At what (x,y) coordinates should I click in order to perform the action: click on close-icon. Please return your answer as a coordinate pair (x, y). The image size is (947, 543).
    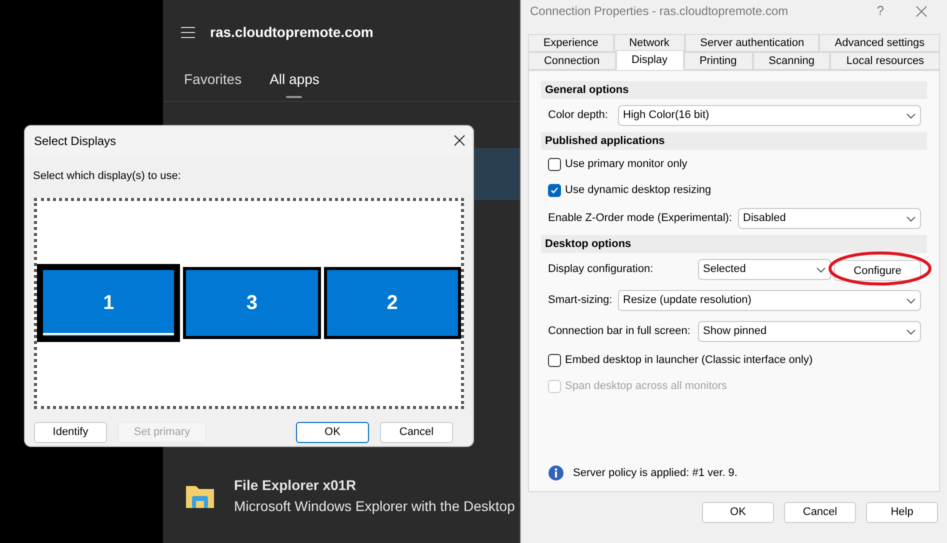
    Looking at the image, I should click on (459, 140).